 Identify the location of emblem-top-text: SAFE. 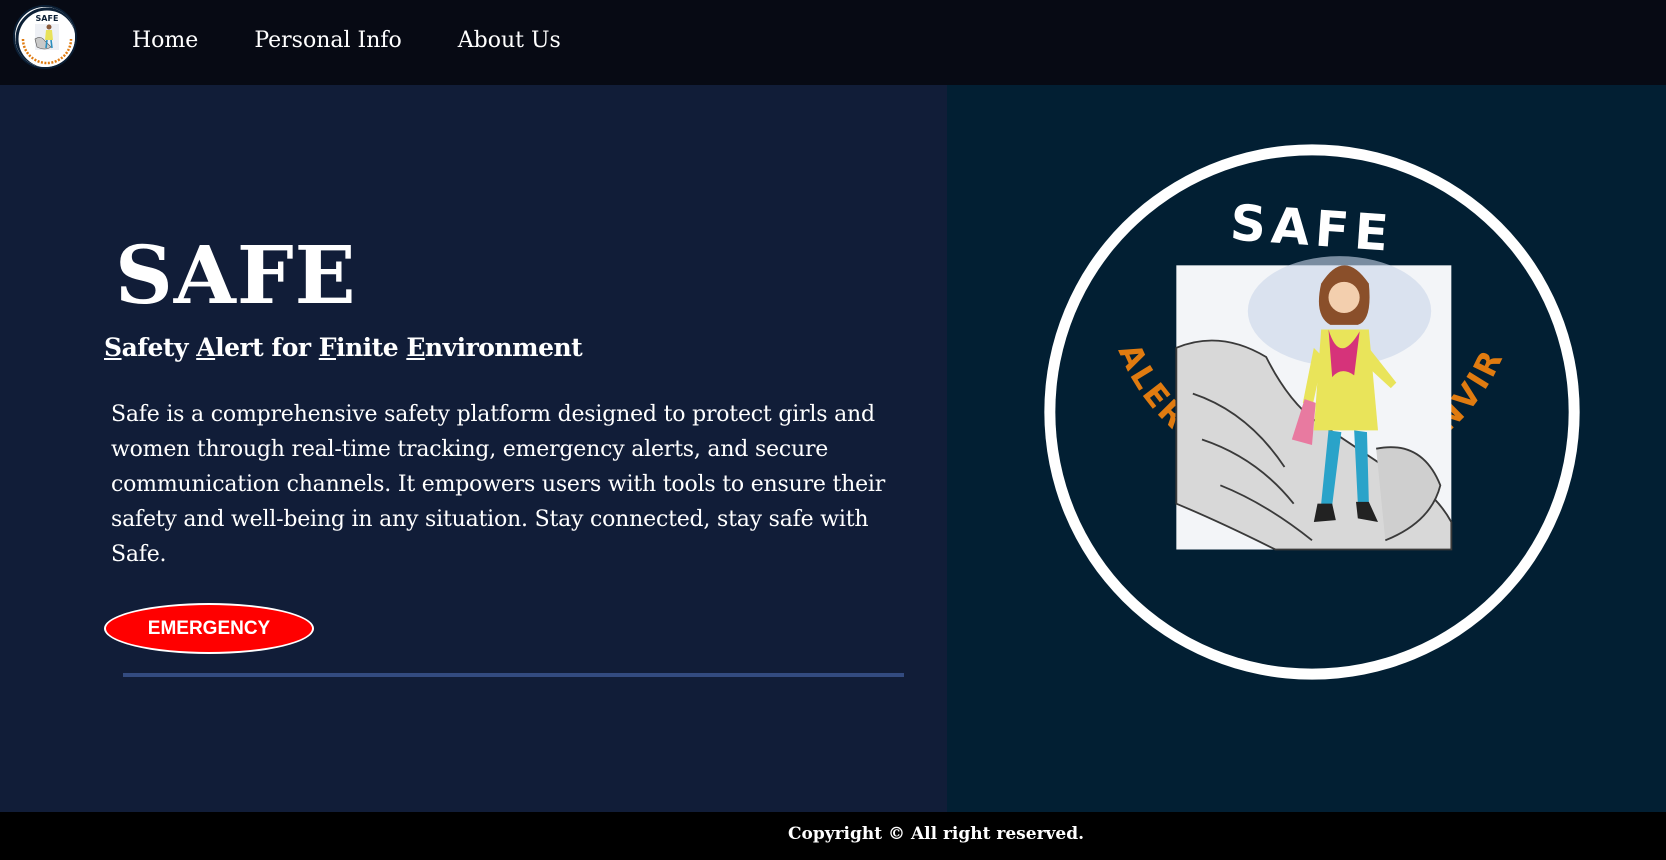
(1311, 228).